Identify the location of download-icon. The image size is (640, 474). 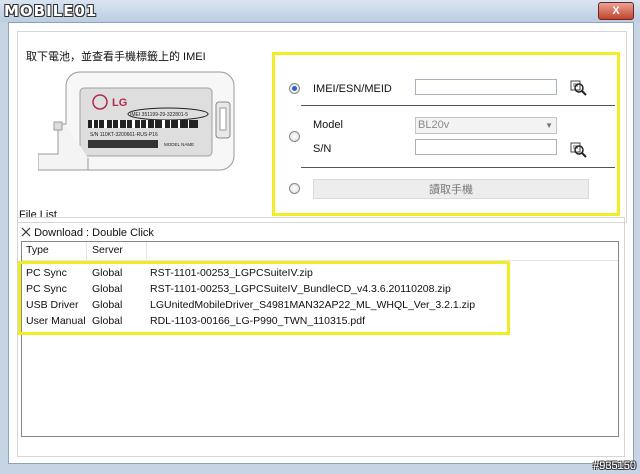
(26, 232).